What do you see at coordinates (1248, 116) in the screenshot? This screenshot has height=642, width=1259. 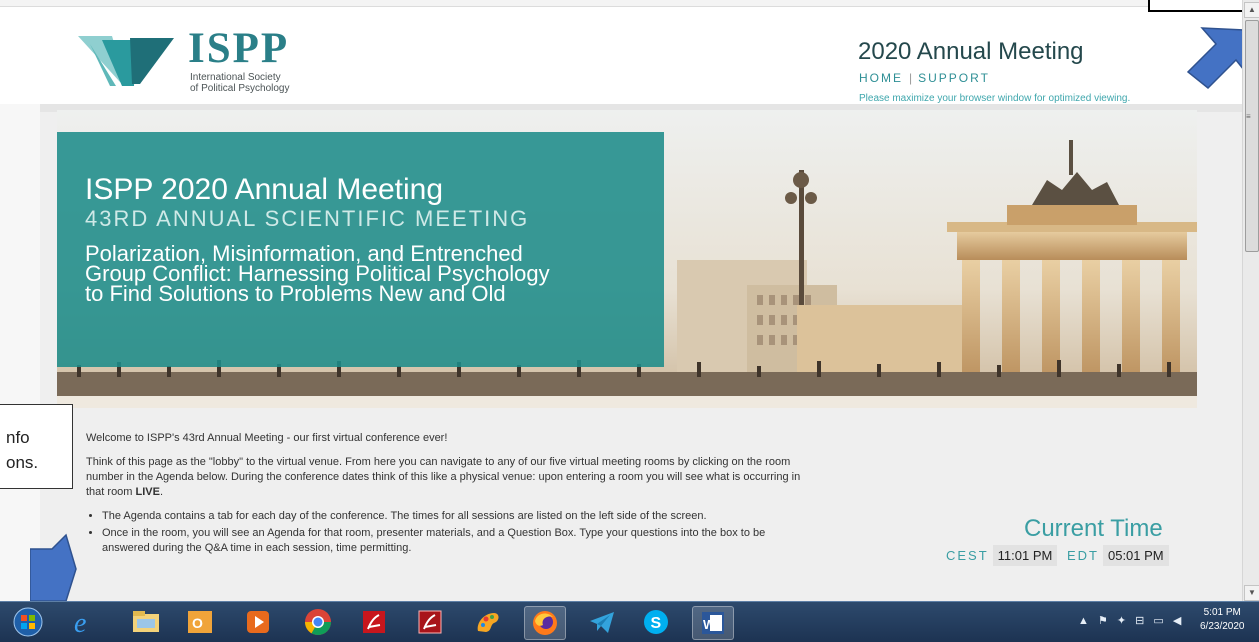 I see `scrollbar-grip-icon: ≡` at bounding box center [1248, 116].